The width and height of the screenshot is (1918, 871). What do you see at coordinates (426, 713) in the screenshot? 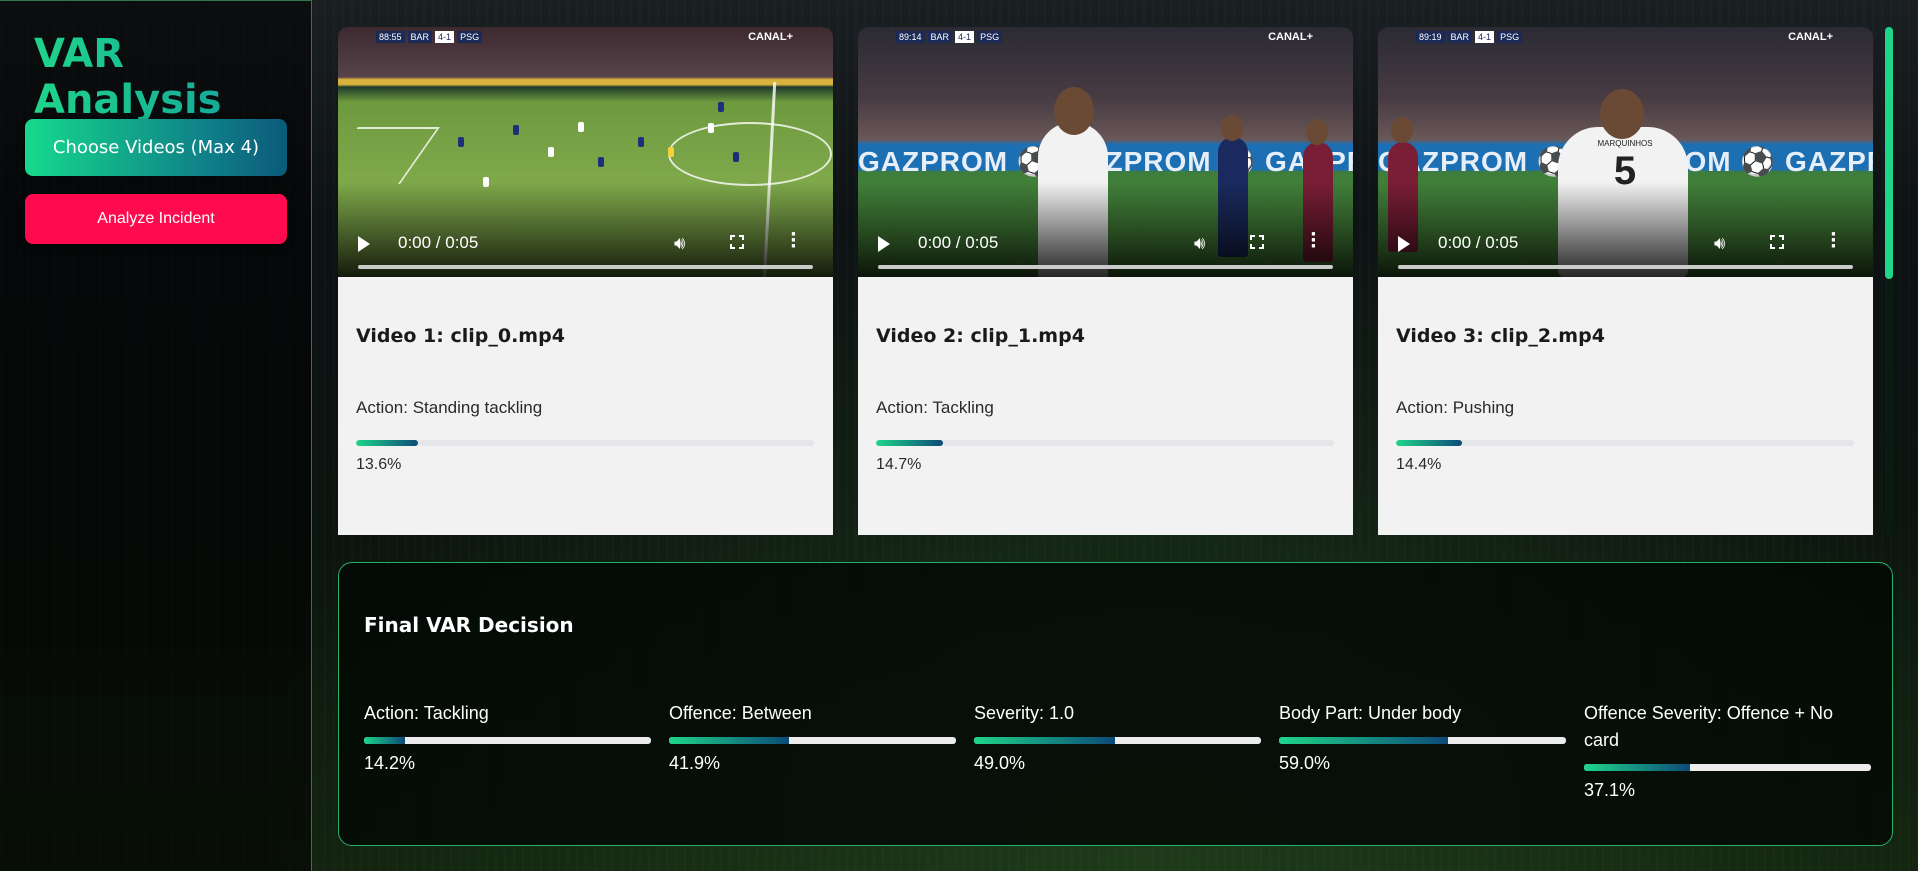
I see `metric-label: Action: Tackling` at bounding box center [426, 713].